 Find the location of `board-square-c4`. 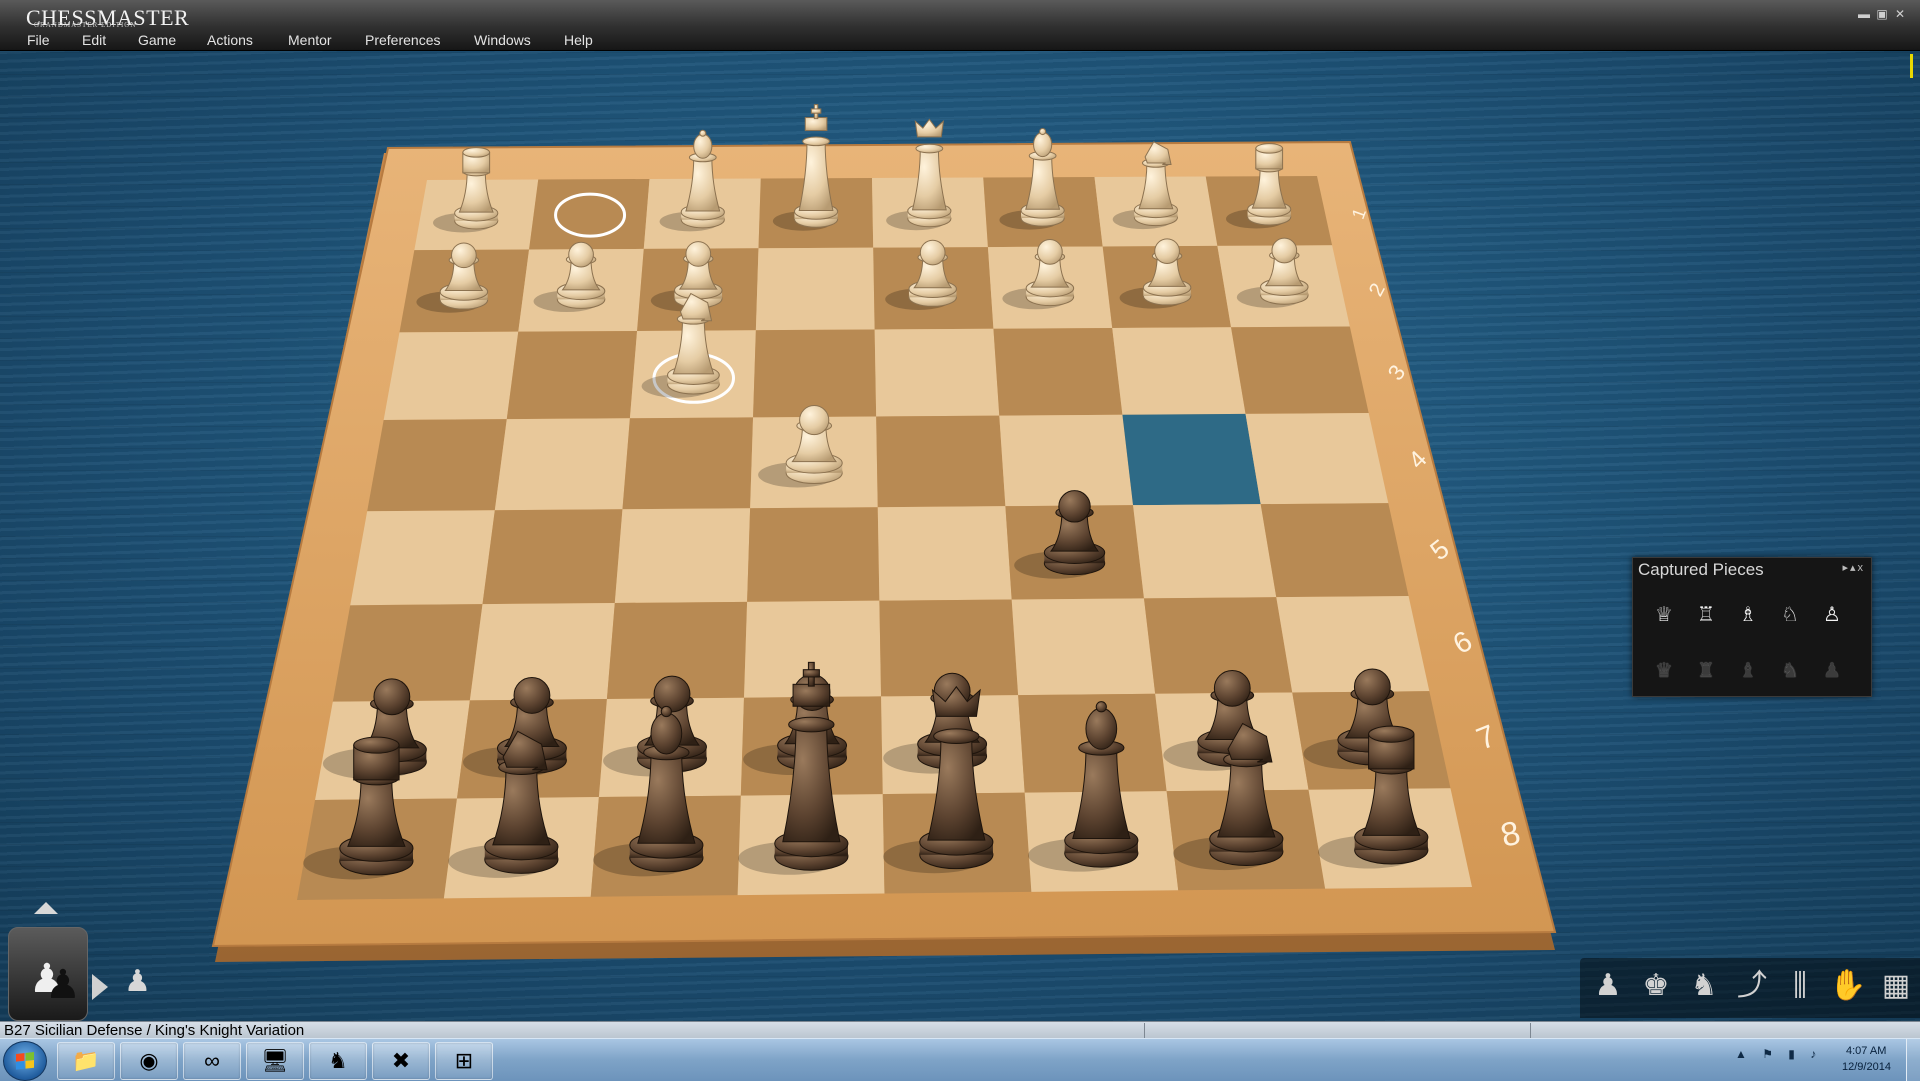

board-square-c4 is located at coordinates (1066, 460).